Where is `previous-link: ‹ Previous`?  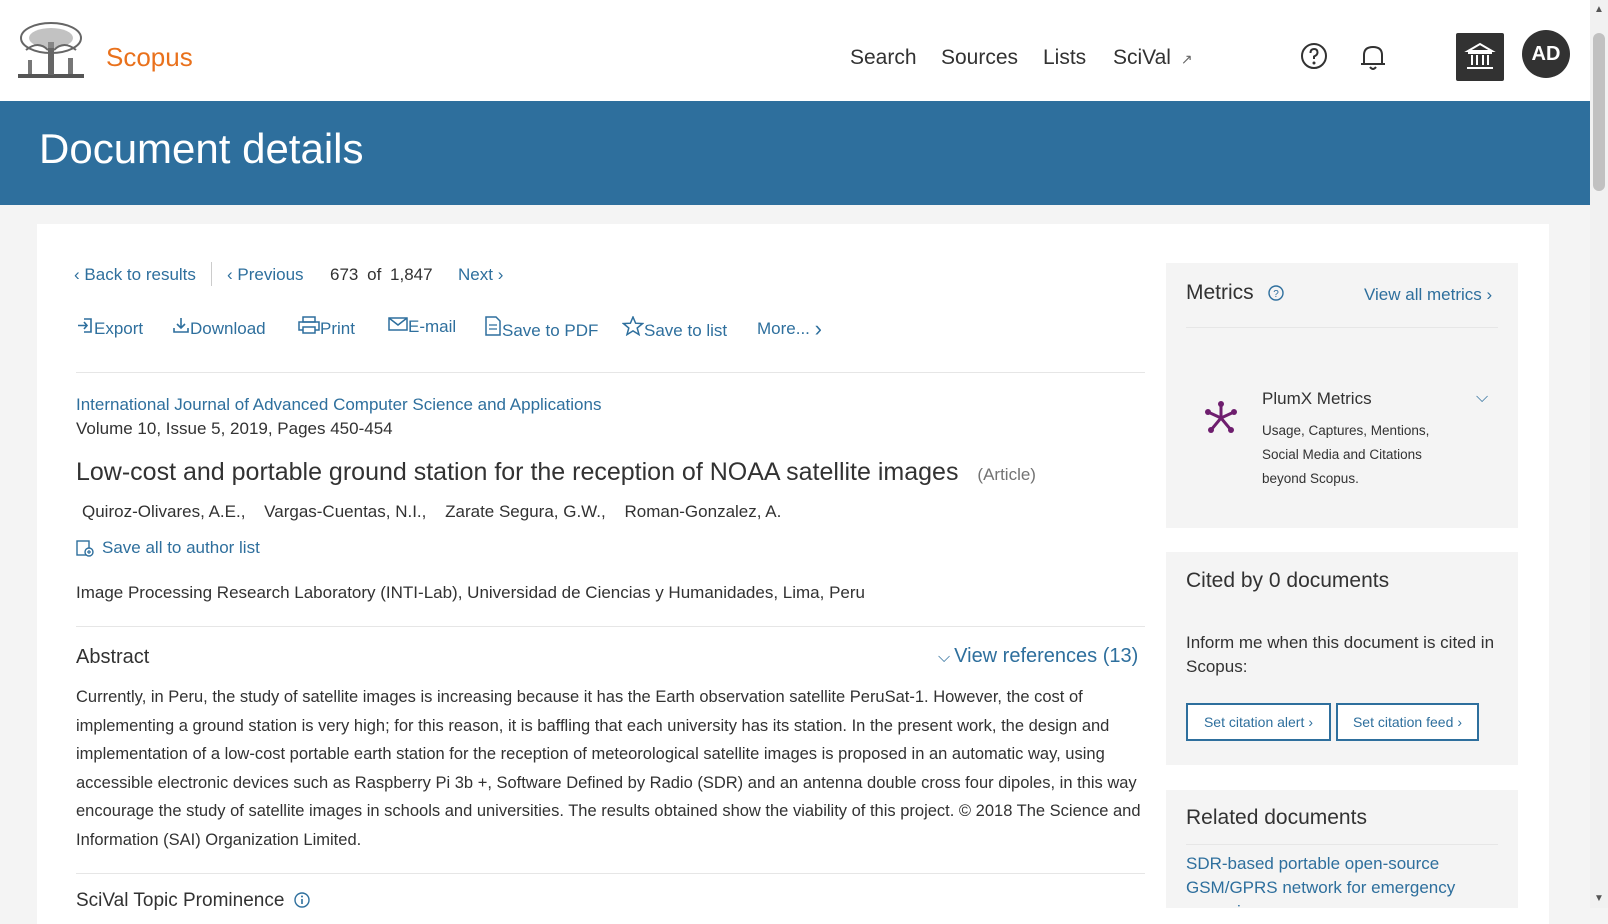 previous-link: ‹ Previous is located at coordinates (265, 275).